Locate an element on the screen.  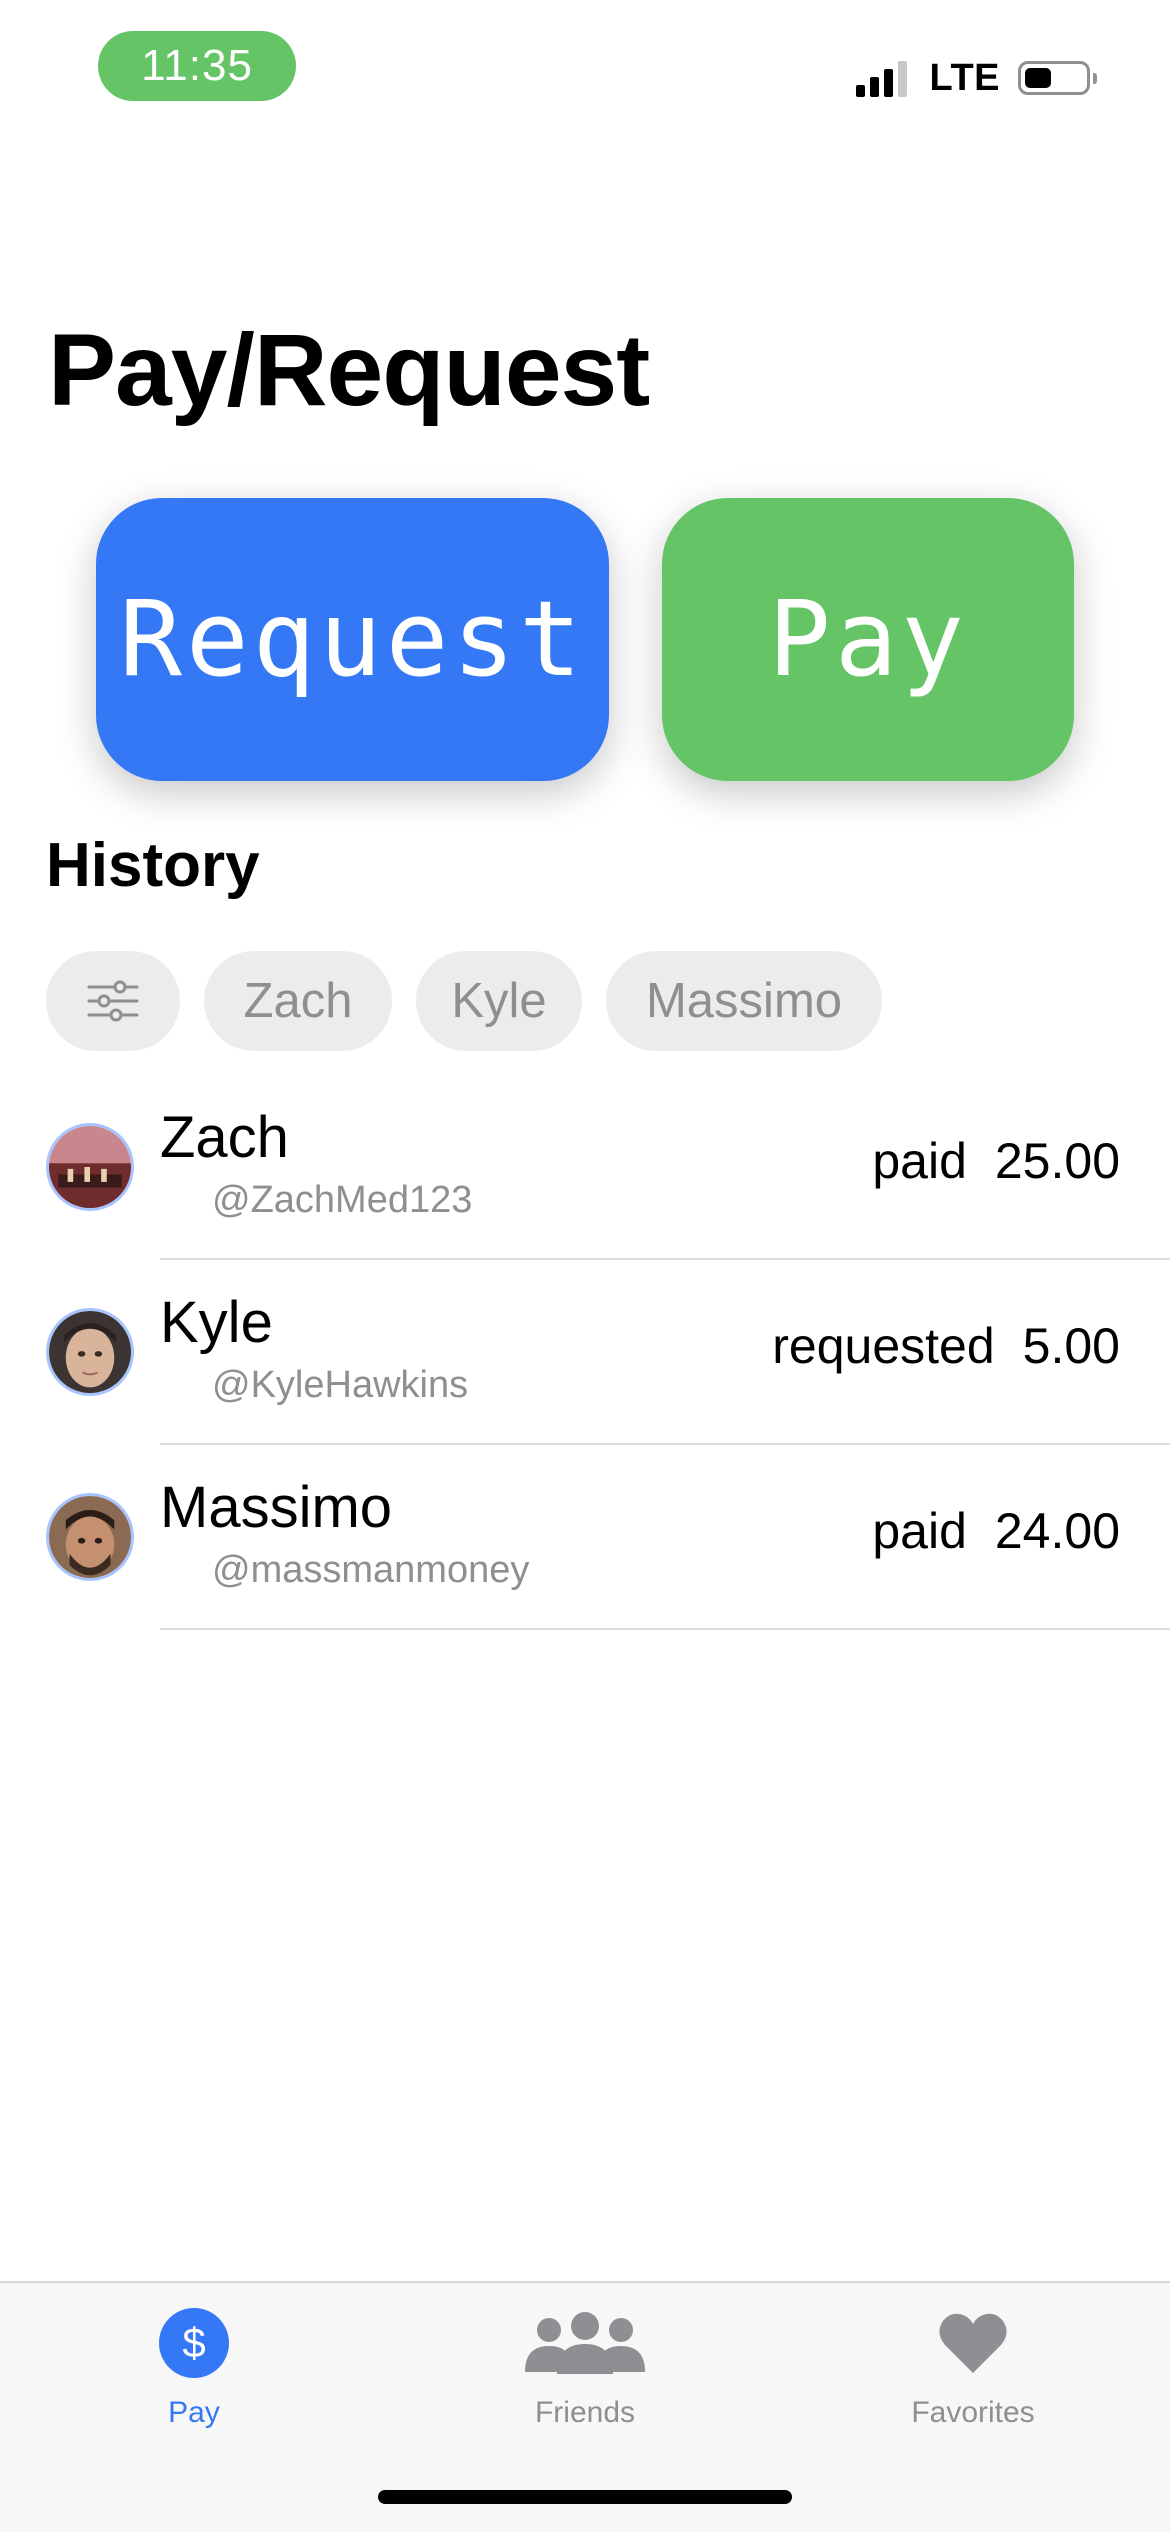
transaction-info: paid 25.00 is located at coordinates (996, 1161).